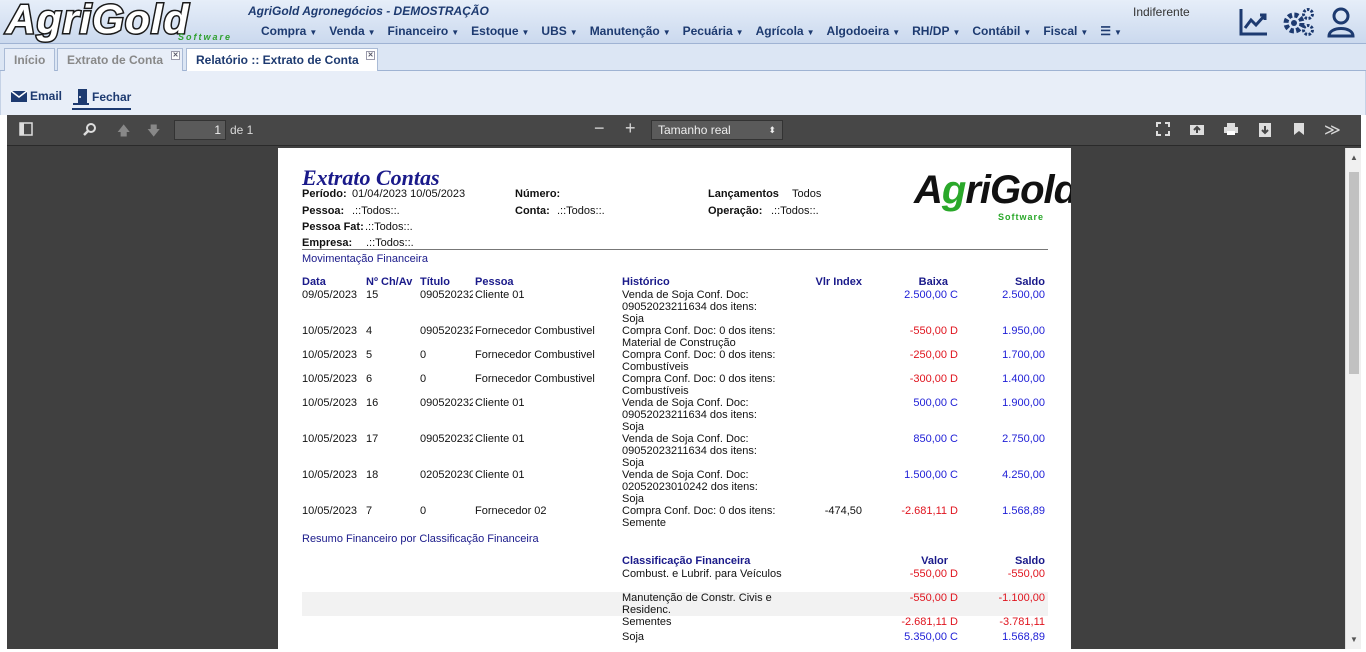 This screenshot has height=652, width=1366. Describe the element at coordinates (936, 31) in the screenshot. I see `menu-rhdp: RH/DP ▼` at that location.